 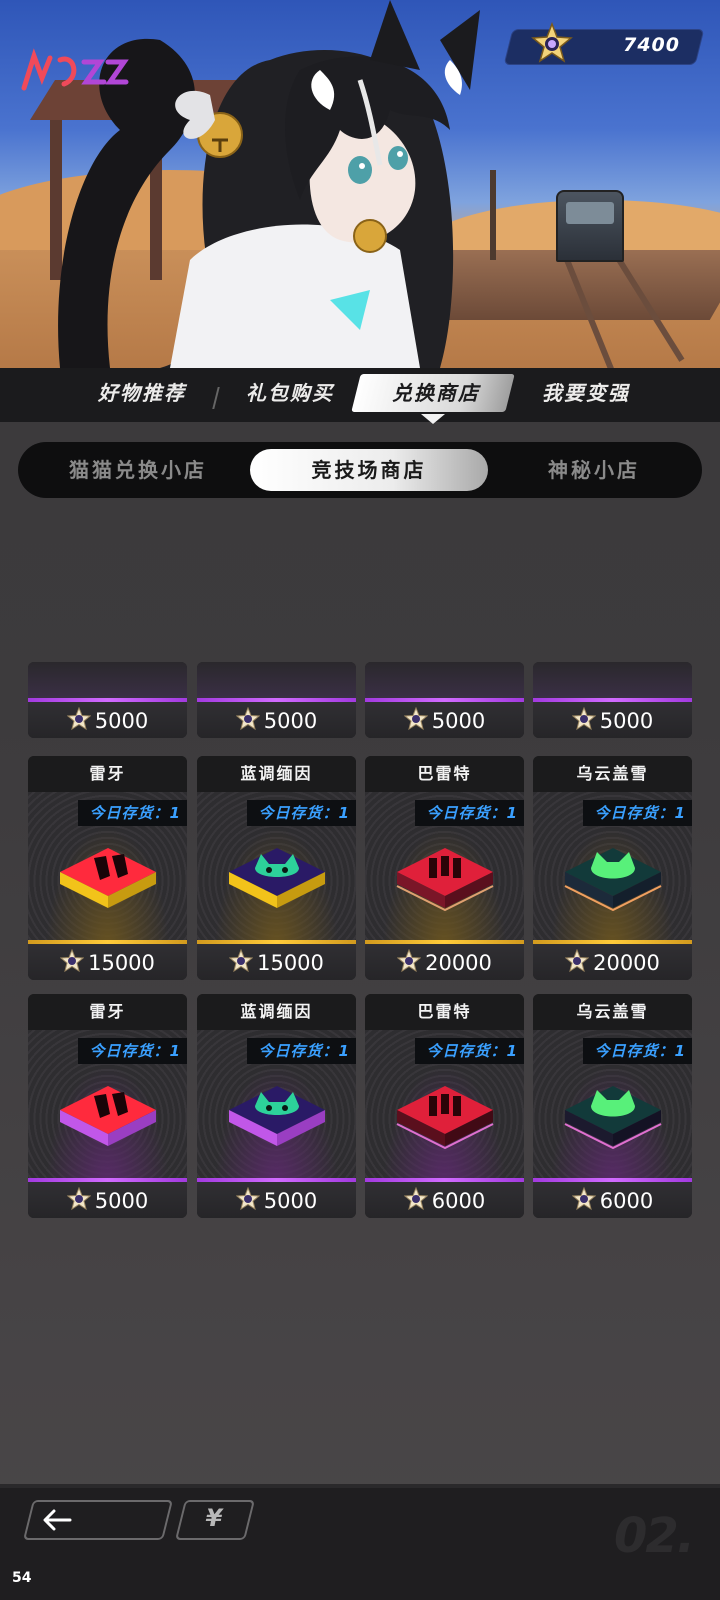 I want to click on main-tab-bar: 好物推荐 礼包购买 兑换商店 我要变强, so click(x=360, y=395).